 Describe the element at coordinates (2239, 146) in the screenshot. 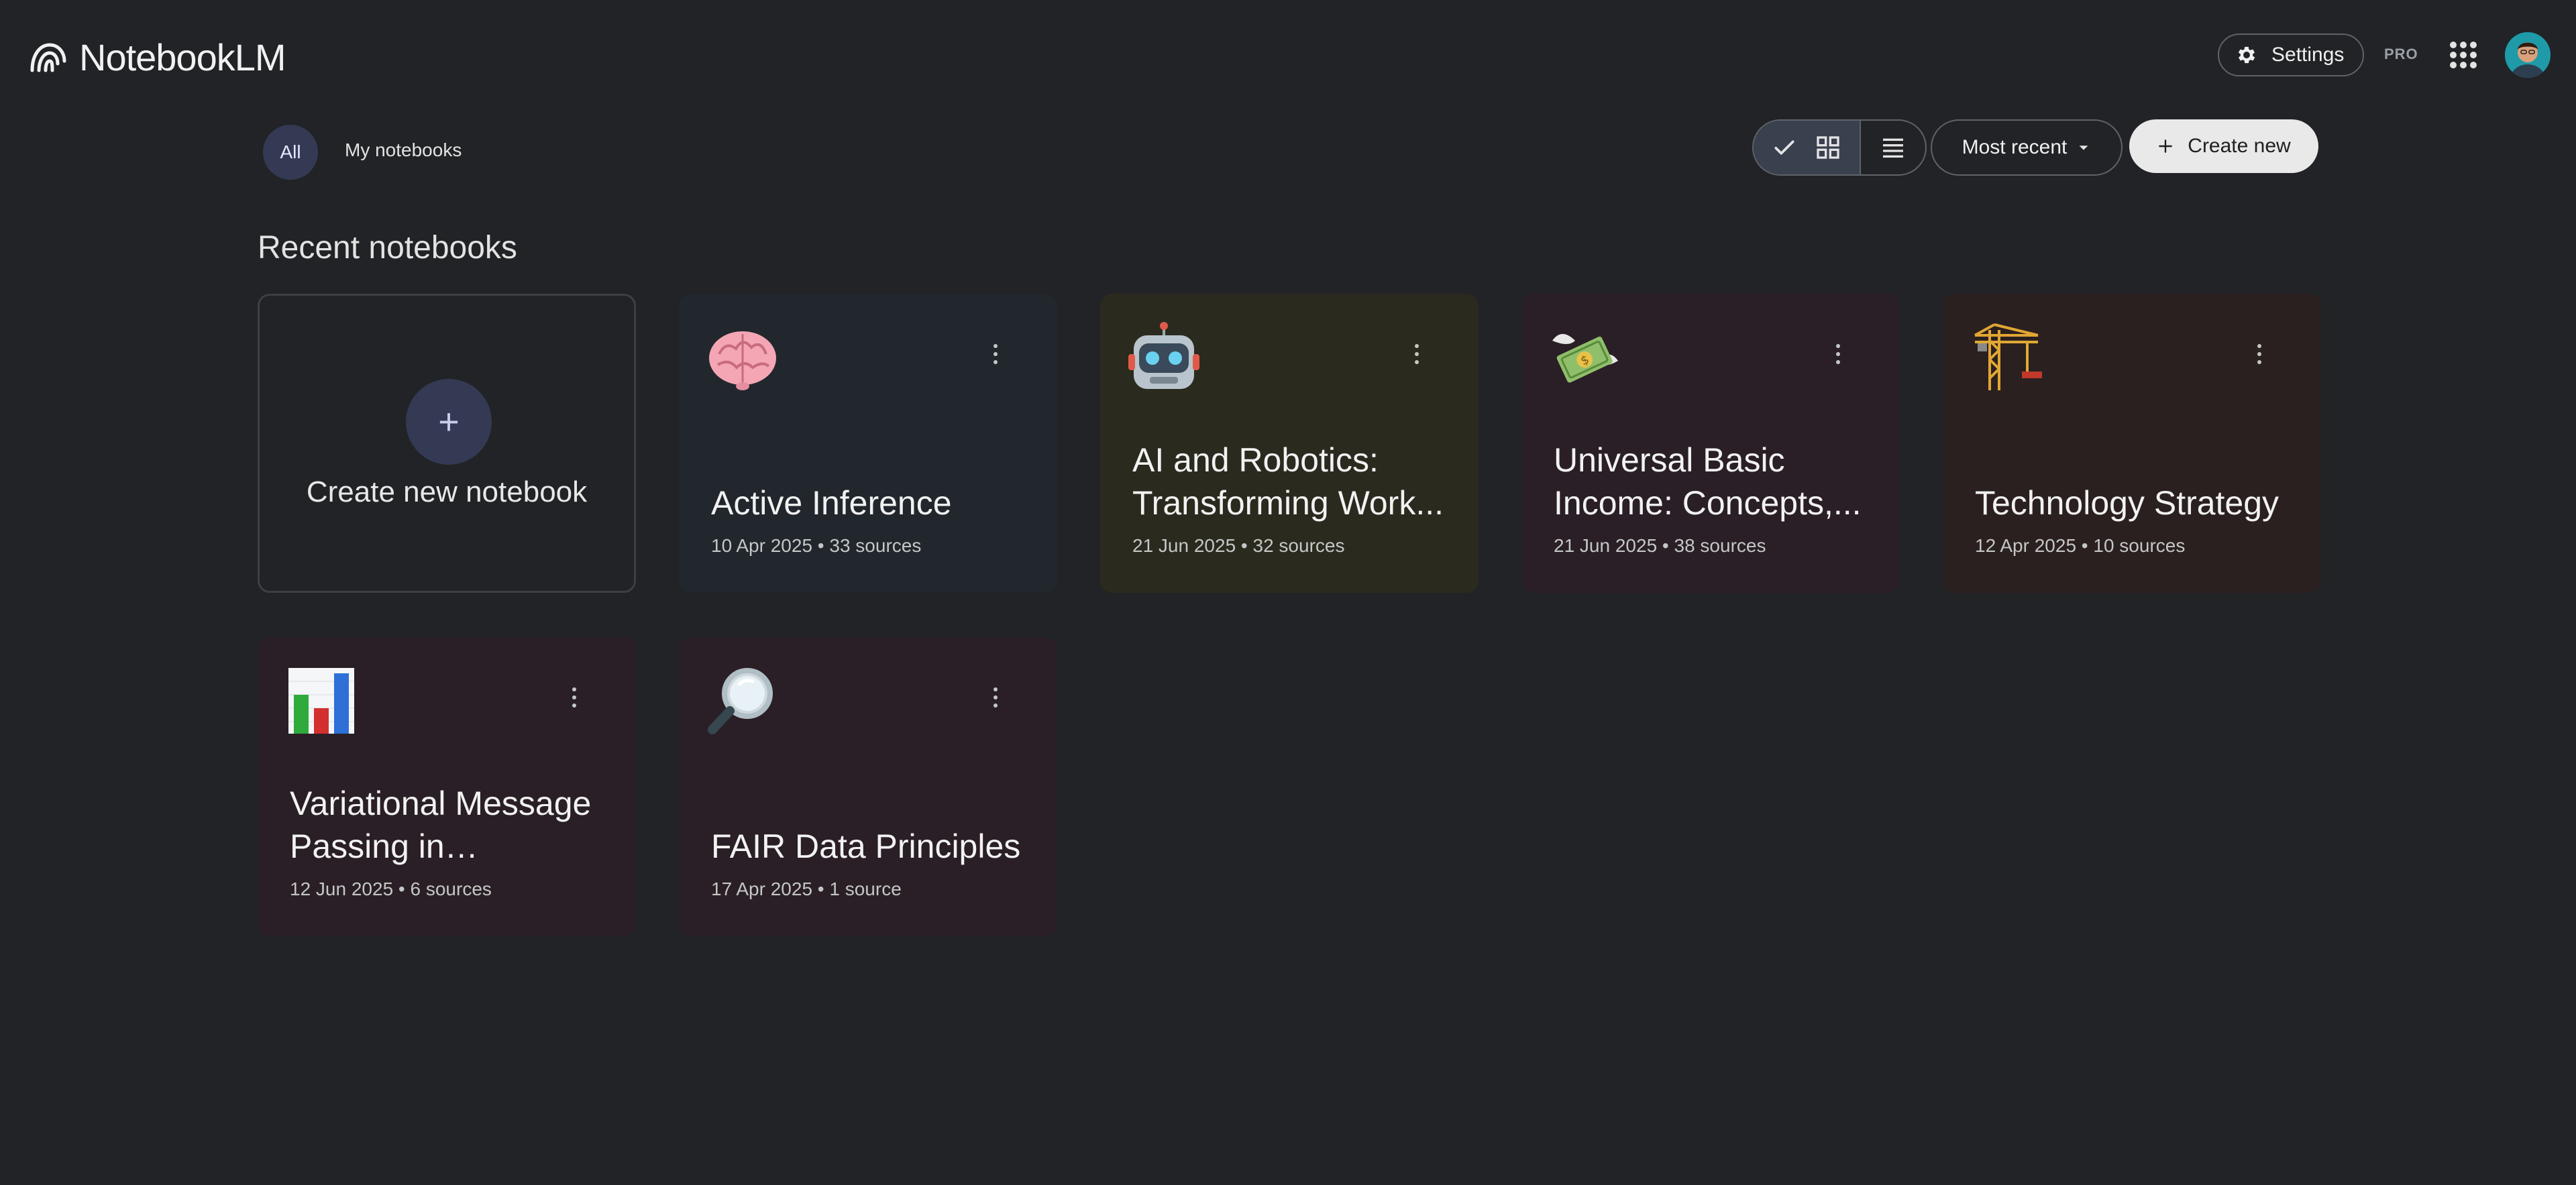

I see `create-new-label: Create new` at that location.